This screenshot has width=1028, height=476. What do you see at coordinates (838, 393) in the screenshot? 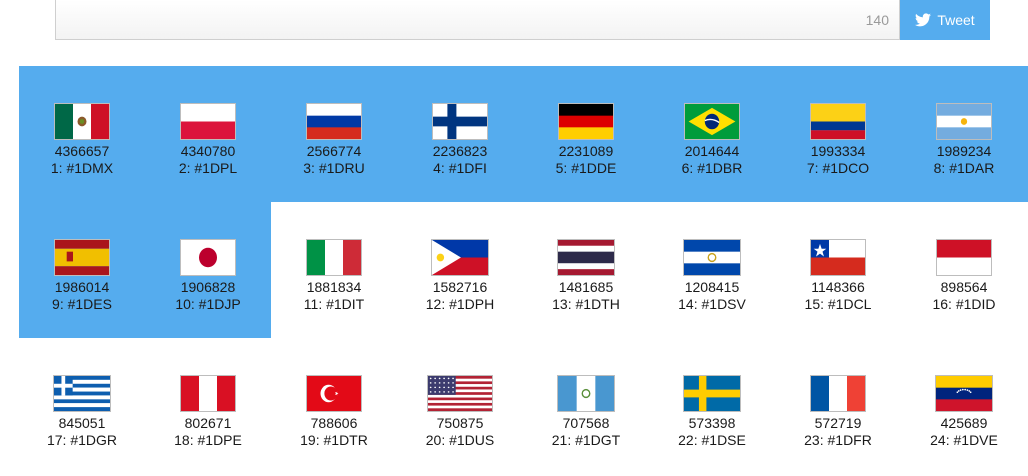
I see `france-flag` at bounding box center [838, 393].